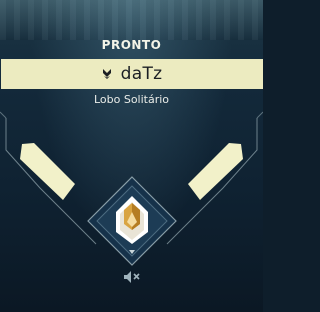 The image size is (320, 312). I want to click on right-accent-bar, so click(215, 171).